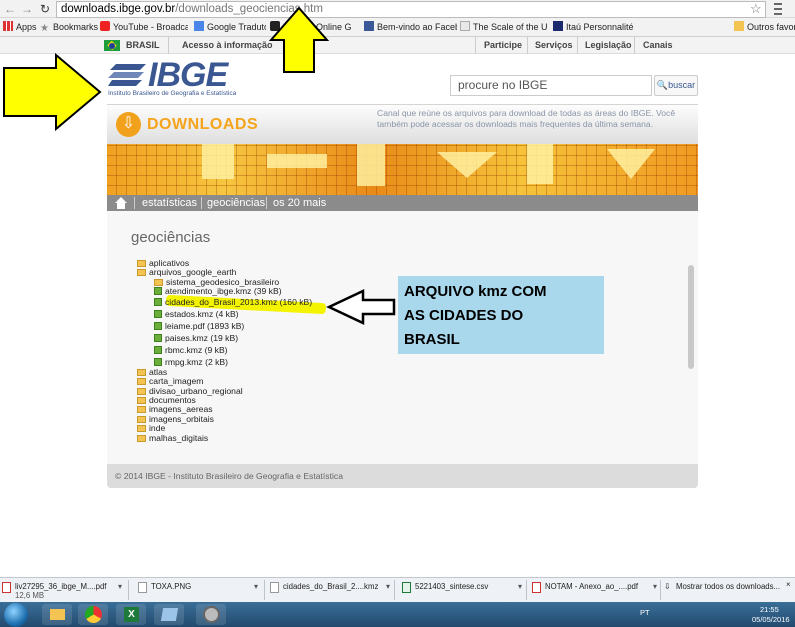 This screenshot has width=795, height=627. Describe the element at coordinates (57, 614) in the screenshot. I see `explorer-taskbar-icon` at that location.